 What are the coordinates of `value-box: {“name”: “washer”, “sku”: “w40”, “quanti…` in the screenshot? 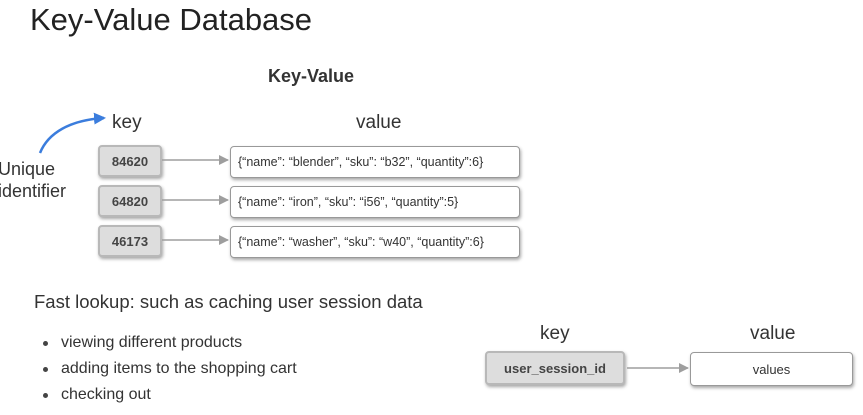 It's located at (375, 242).